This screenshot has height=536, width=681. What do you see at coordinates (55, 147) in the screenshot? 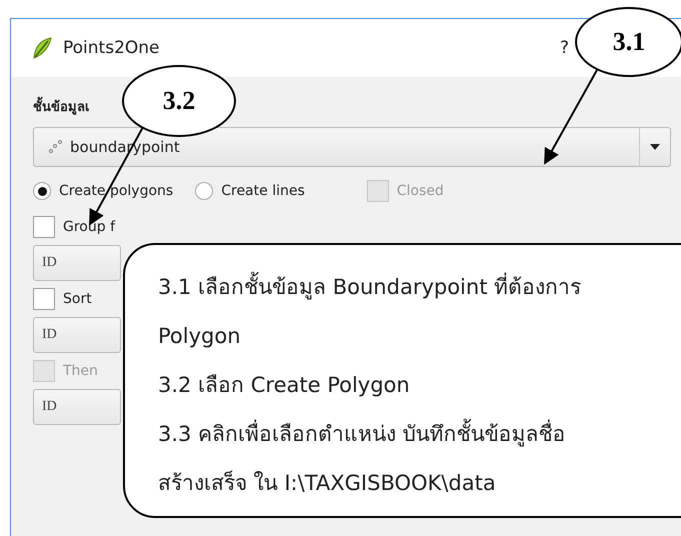
I see `point-layer-icon` at bounding box center [55, 147].